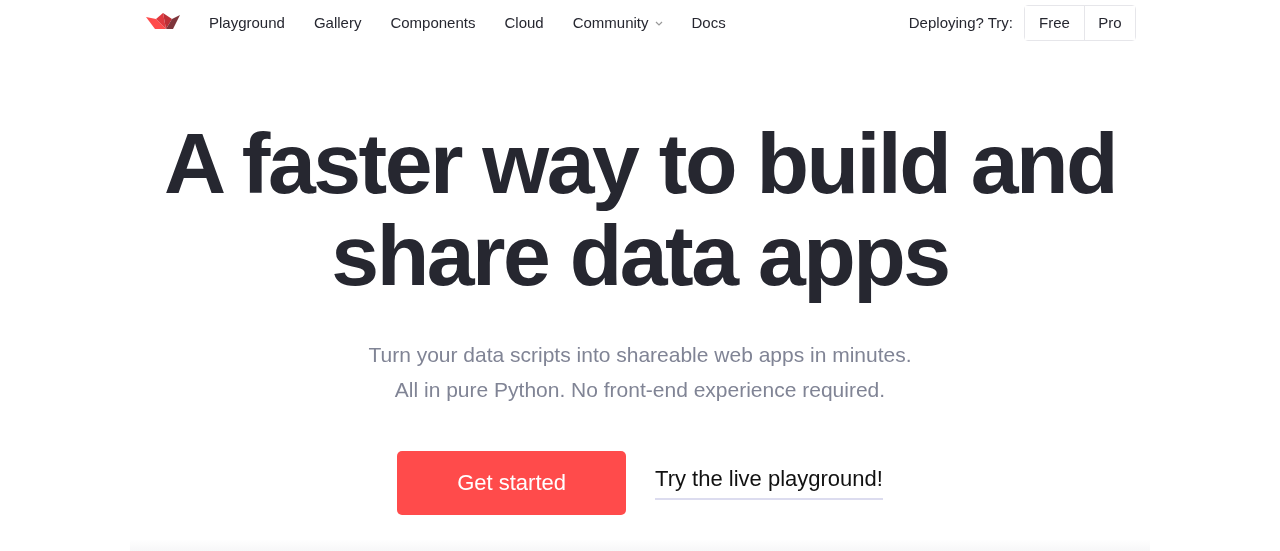 This screenshot has width=1280, height=551. Describe the element at coordinates (163, 21) in the screenshot. I see `logo-icon` at that location.